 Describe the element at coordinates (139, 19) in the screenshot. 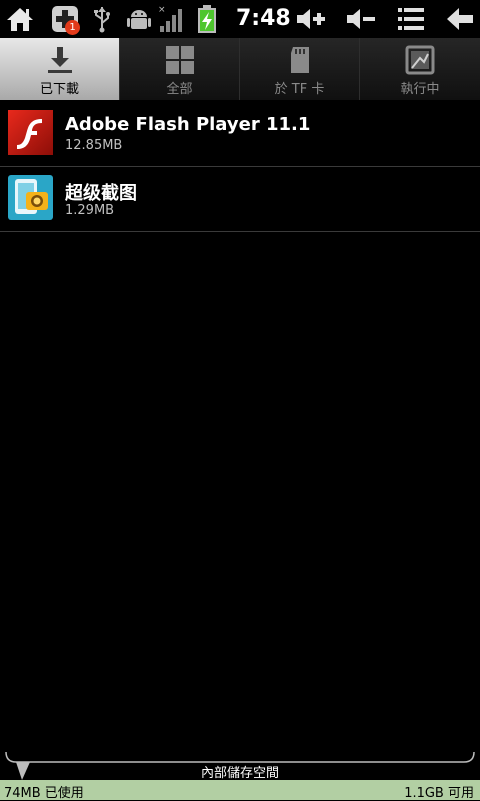

I see `android-debug-icon` at that location.